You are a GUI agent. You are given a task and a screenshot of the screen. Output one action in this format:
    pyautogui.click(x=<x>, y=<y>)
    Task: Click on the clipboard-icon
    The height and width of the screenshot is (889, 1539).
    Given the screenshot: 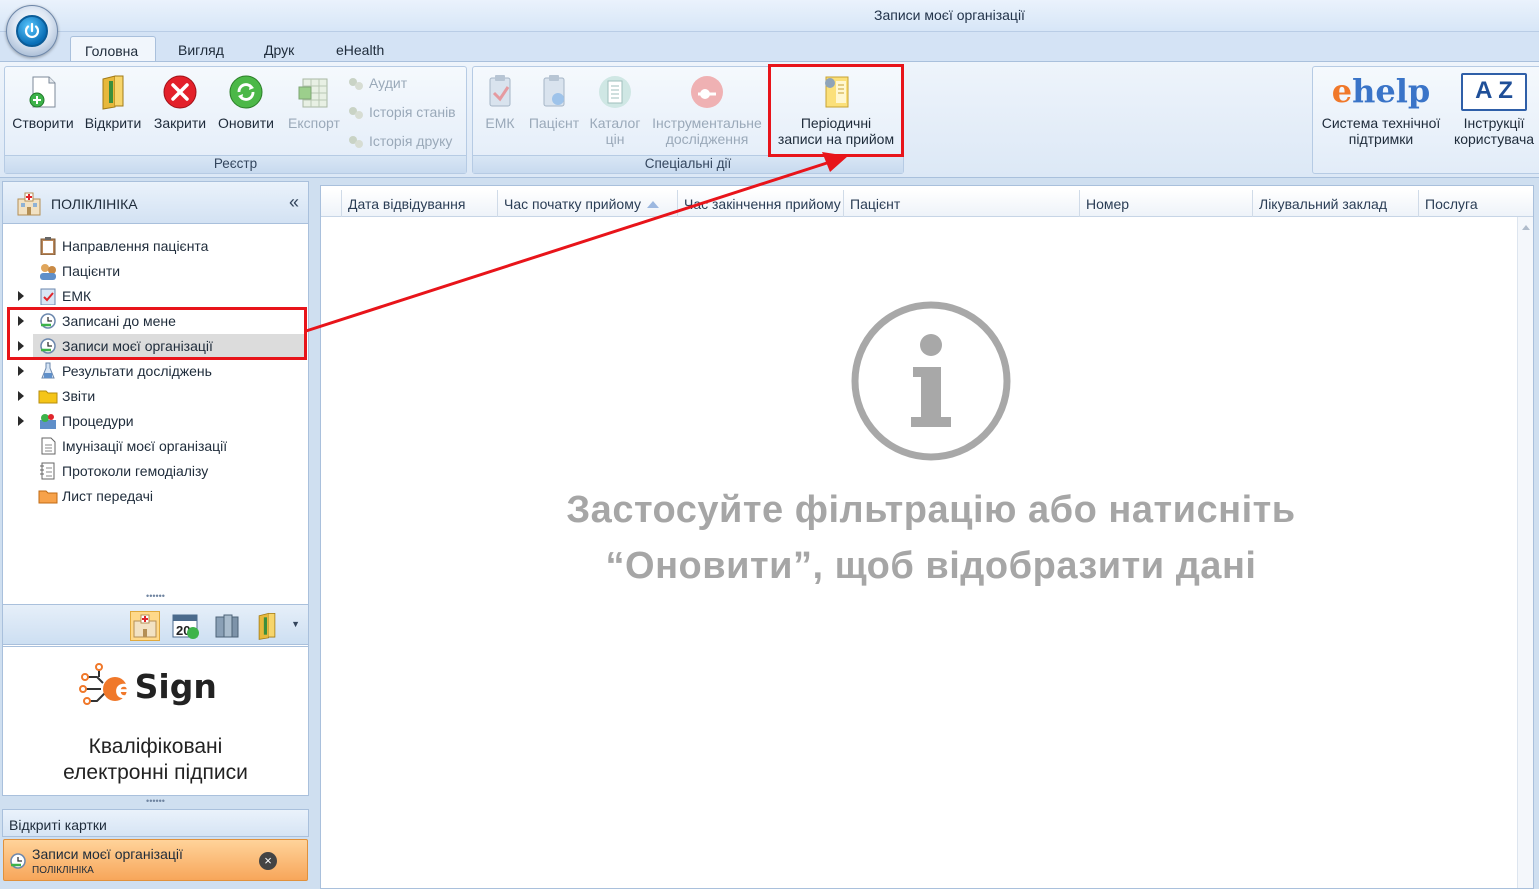 What is the action you would take?
    pyautogui.click(x=48, y=246)
    